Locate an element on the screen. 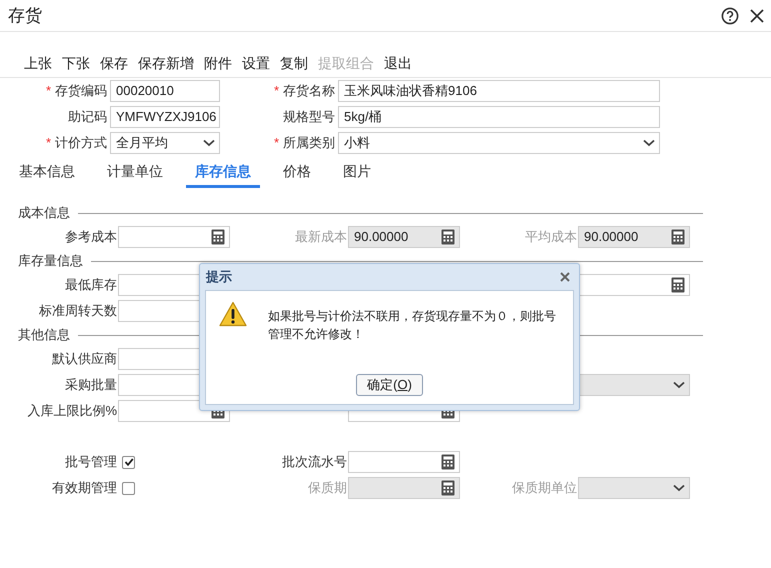 The height and width of the screenshot is (568, 771). window-title: 存货 is located at coordinates (25, 15).